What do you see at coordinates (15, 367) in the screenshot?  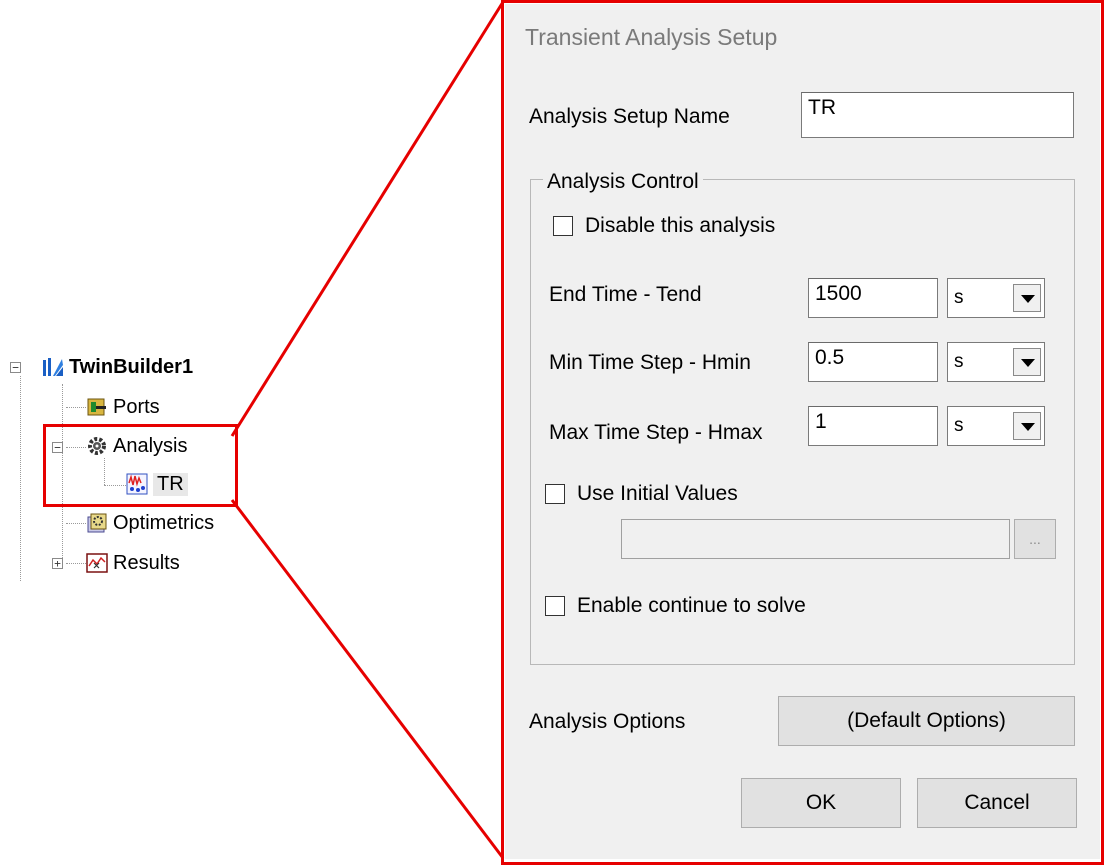 I see `root-collapse-toggle: −` at bounding box center [15, 367].